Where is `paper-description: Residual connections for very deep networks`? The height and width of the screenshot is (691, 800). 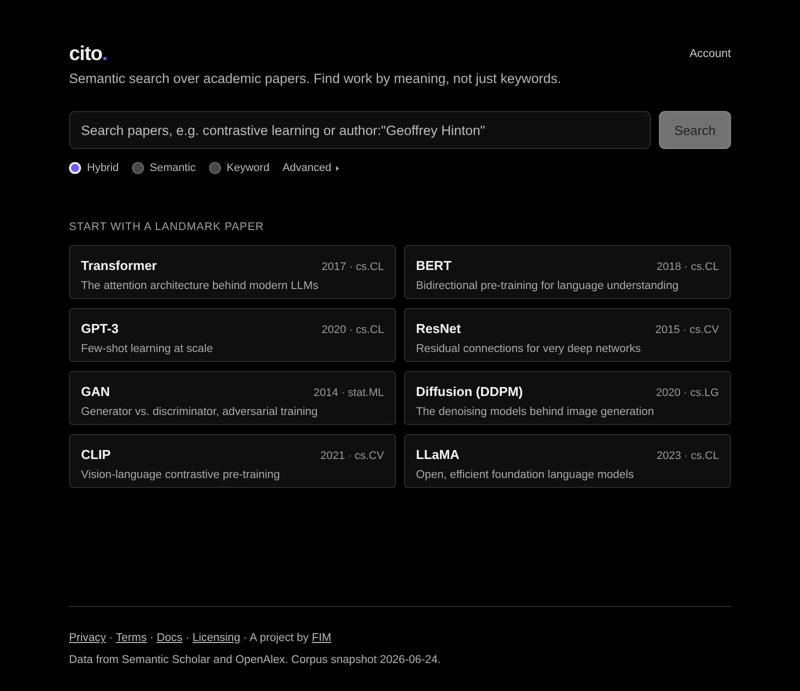 paper-description: Residual connections for very deep networks is located at coordinates (529, 349).